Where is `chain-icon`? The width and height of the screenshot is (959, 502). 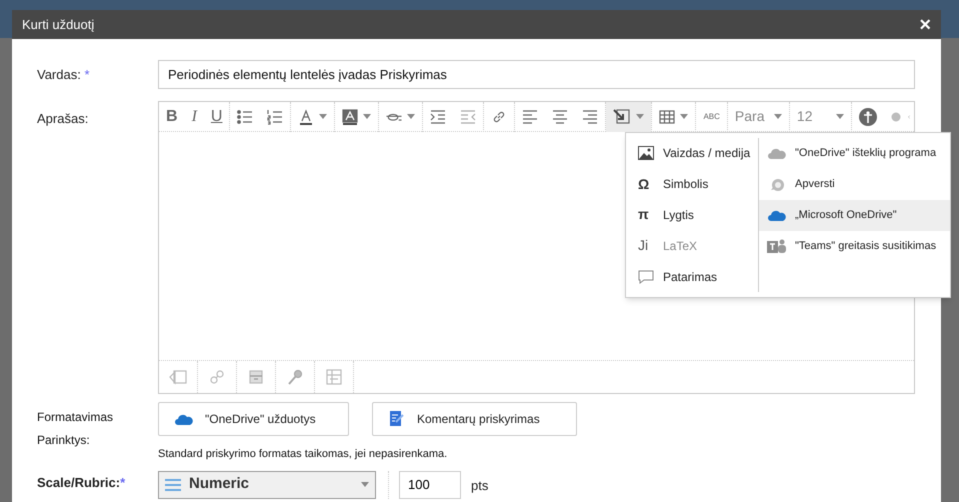 chain-icon is located at coordinates (217, 377).